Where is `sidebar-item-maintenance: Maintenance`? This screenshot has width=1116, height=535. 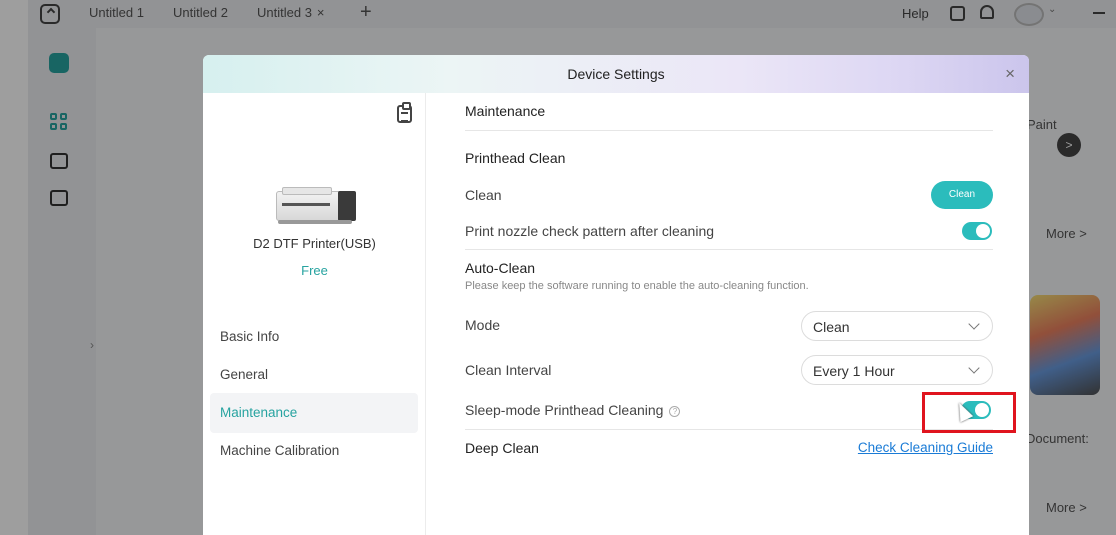 sidebar-item-maintenance: Maintenance is located at coordinates (314, 413).